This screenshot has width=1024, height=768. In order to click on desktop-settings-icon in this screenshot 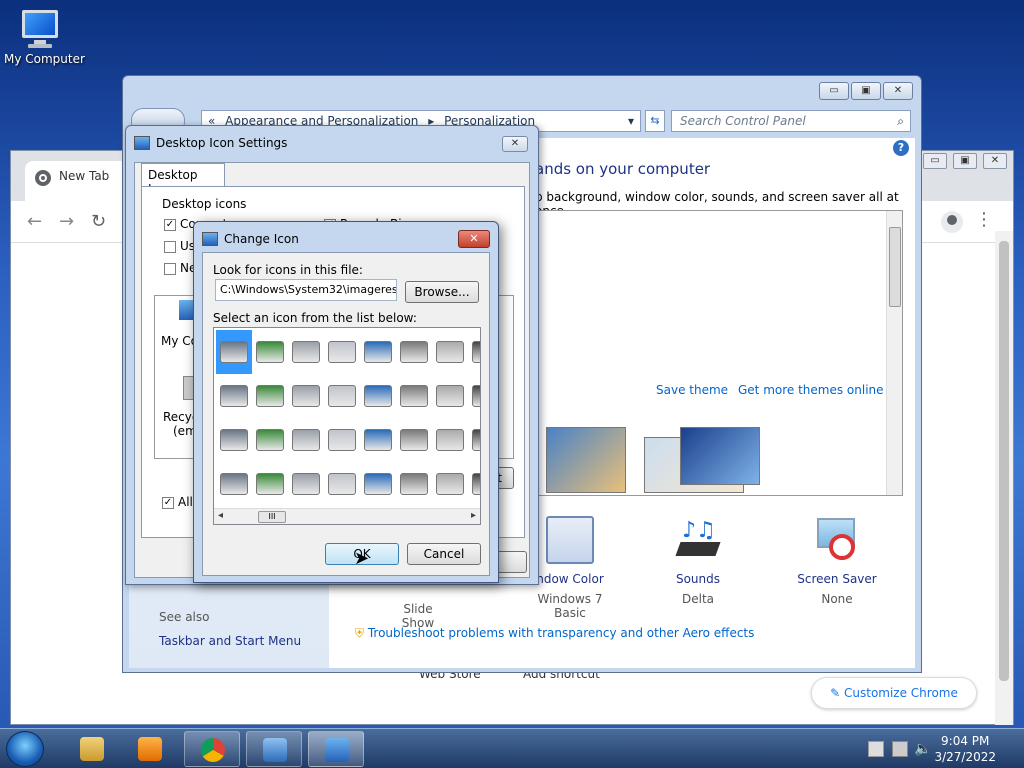, I will do `click(337, 750)`.